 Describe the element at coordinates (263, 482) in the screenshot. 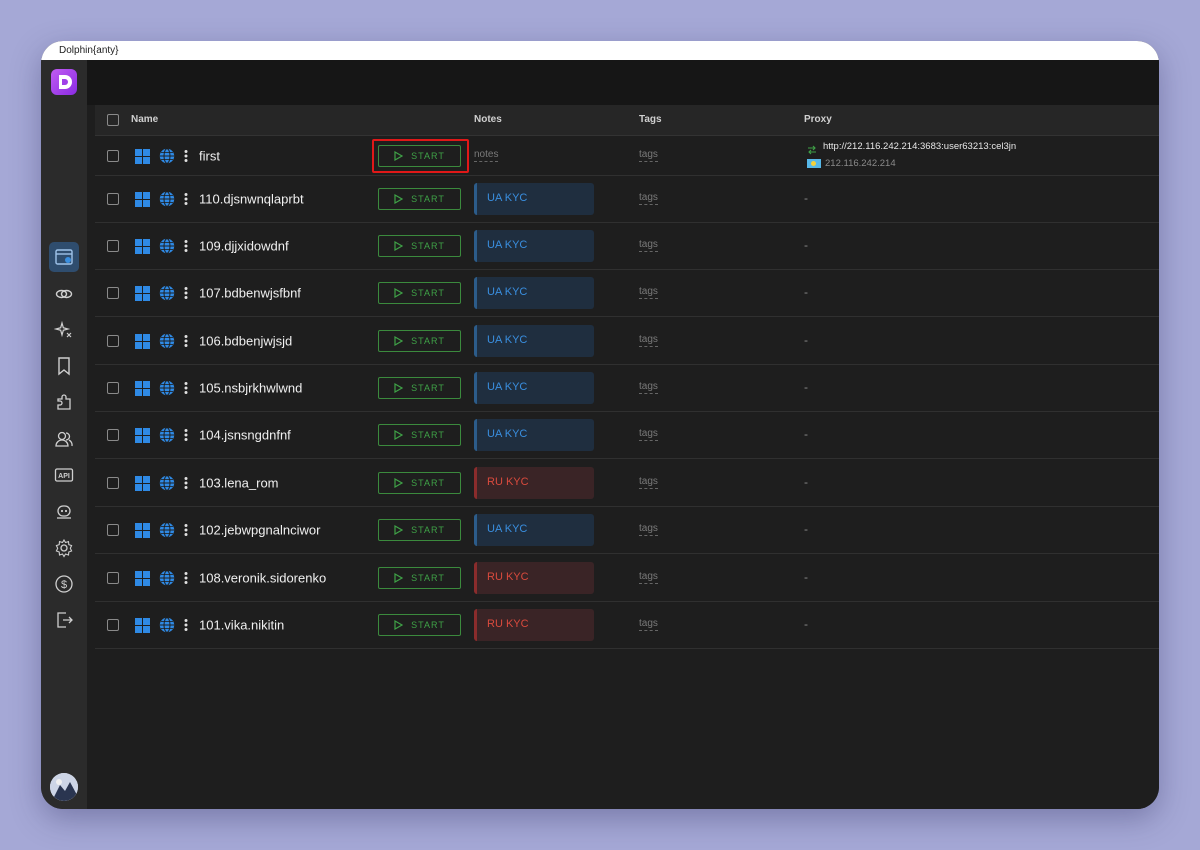

I see `profile-name: 103.lena_rom` at that location.